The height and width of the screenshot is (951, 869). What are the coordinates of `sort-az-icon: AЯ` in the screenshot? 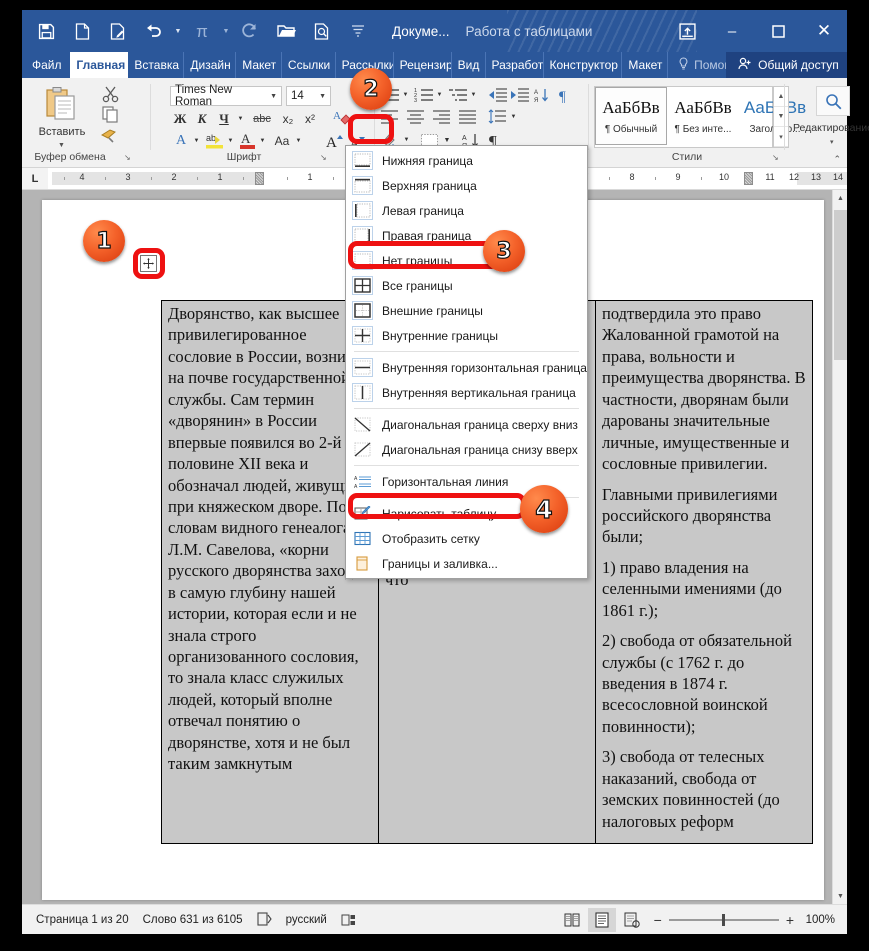 It's located at (543, 97).